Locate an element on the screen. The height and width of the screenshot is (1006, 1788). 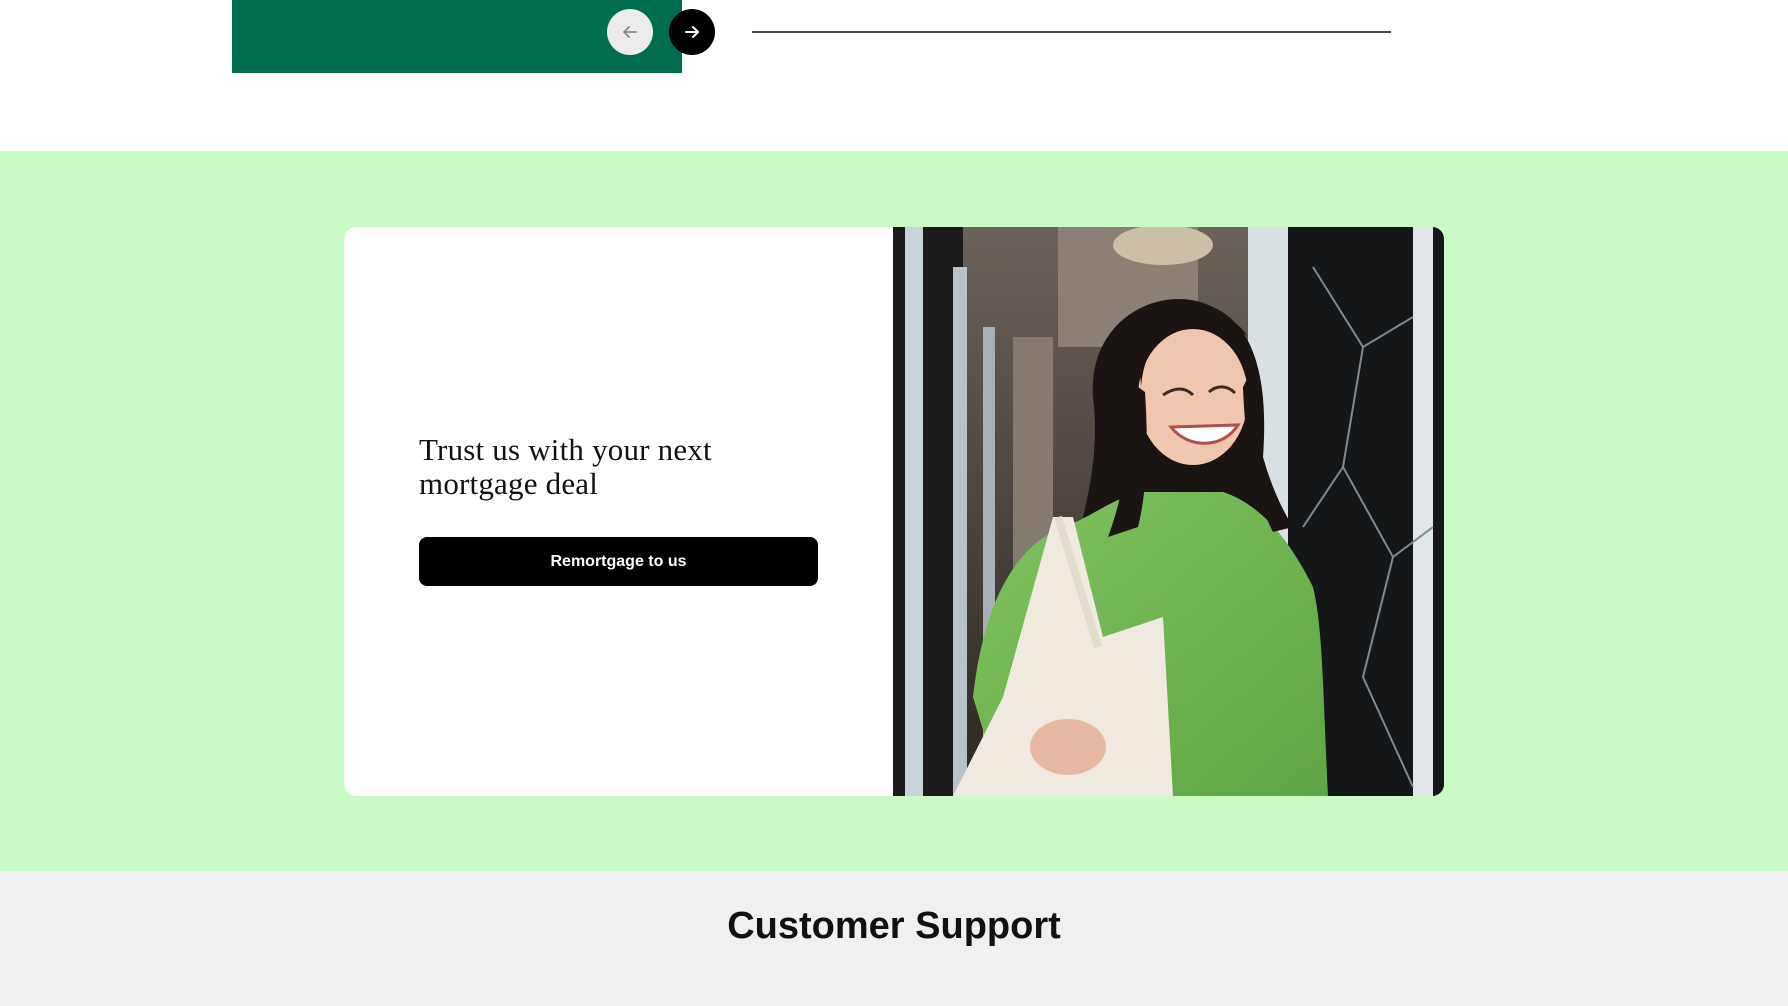
arrow-left-icon is located at coordinates (630, 32).